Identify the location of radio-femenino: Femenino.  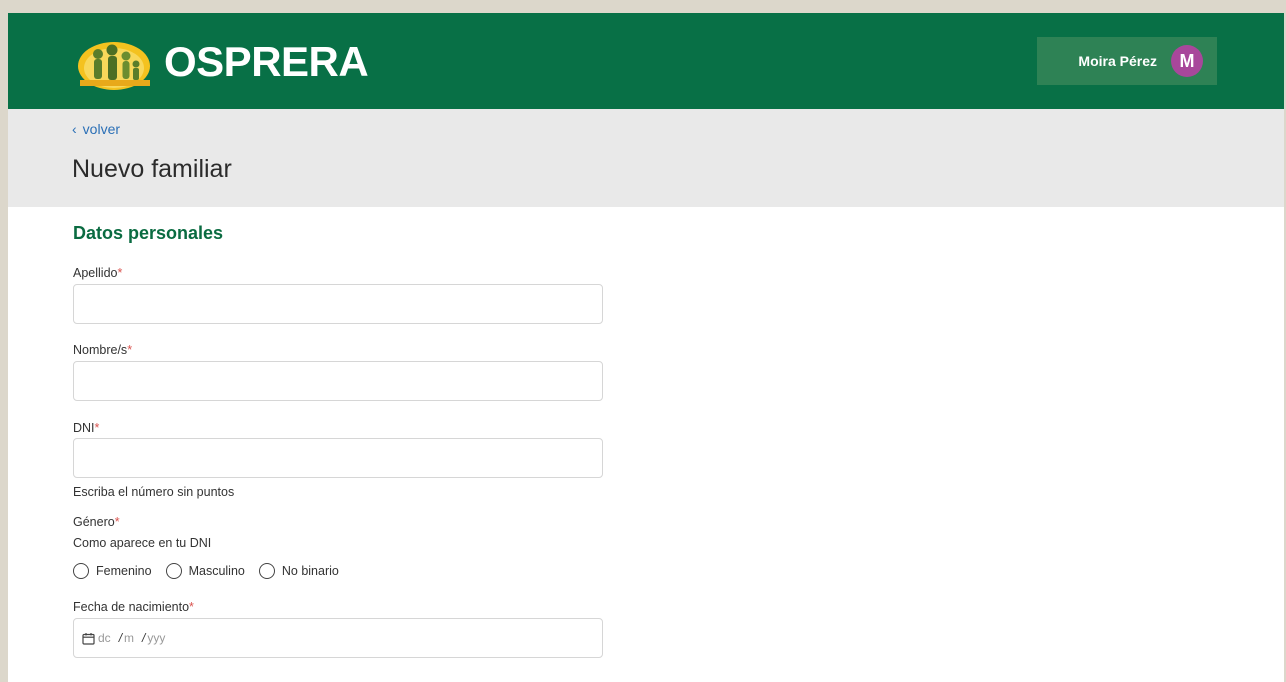
(112, 571).